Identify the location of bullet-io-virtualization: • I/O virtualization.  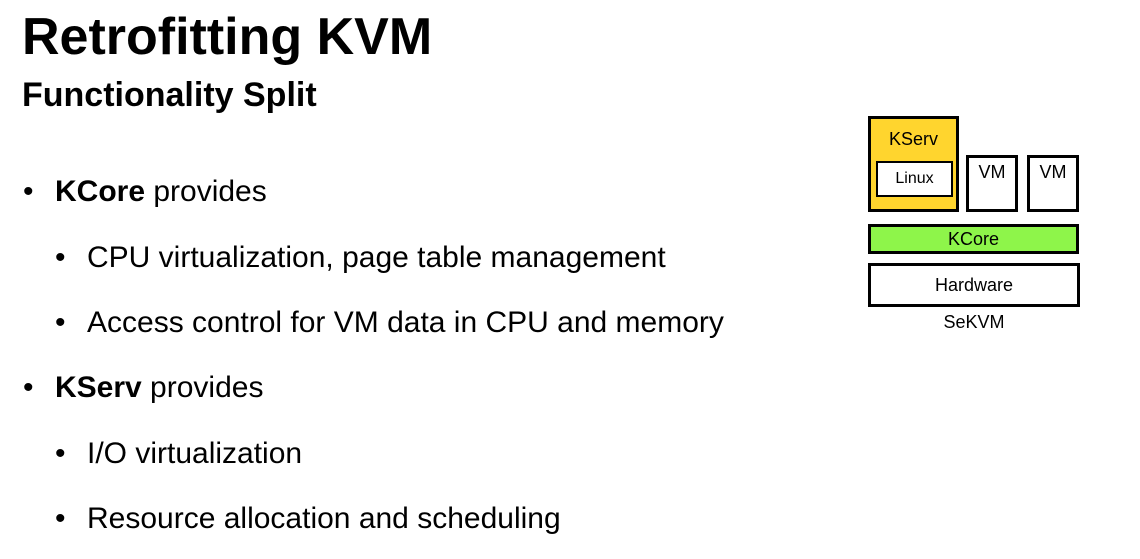
(179, 454).